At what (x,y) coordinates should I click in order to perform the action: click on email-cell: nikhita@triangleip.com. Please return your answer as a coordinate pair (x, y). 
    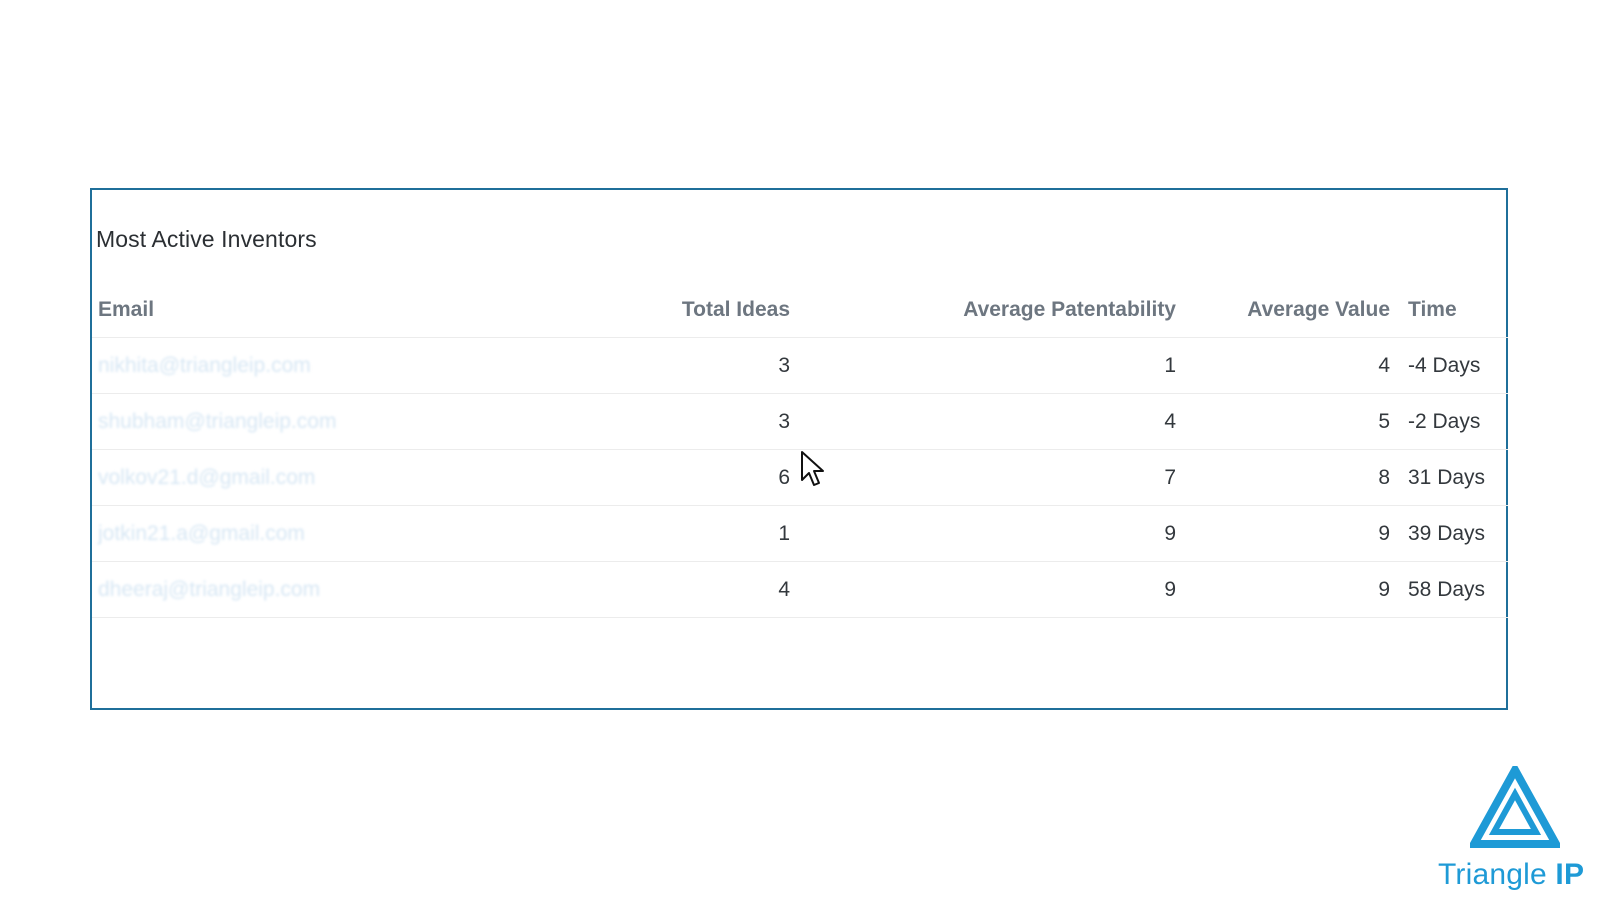
    Looking at the image, I should click on (204, 365).